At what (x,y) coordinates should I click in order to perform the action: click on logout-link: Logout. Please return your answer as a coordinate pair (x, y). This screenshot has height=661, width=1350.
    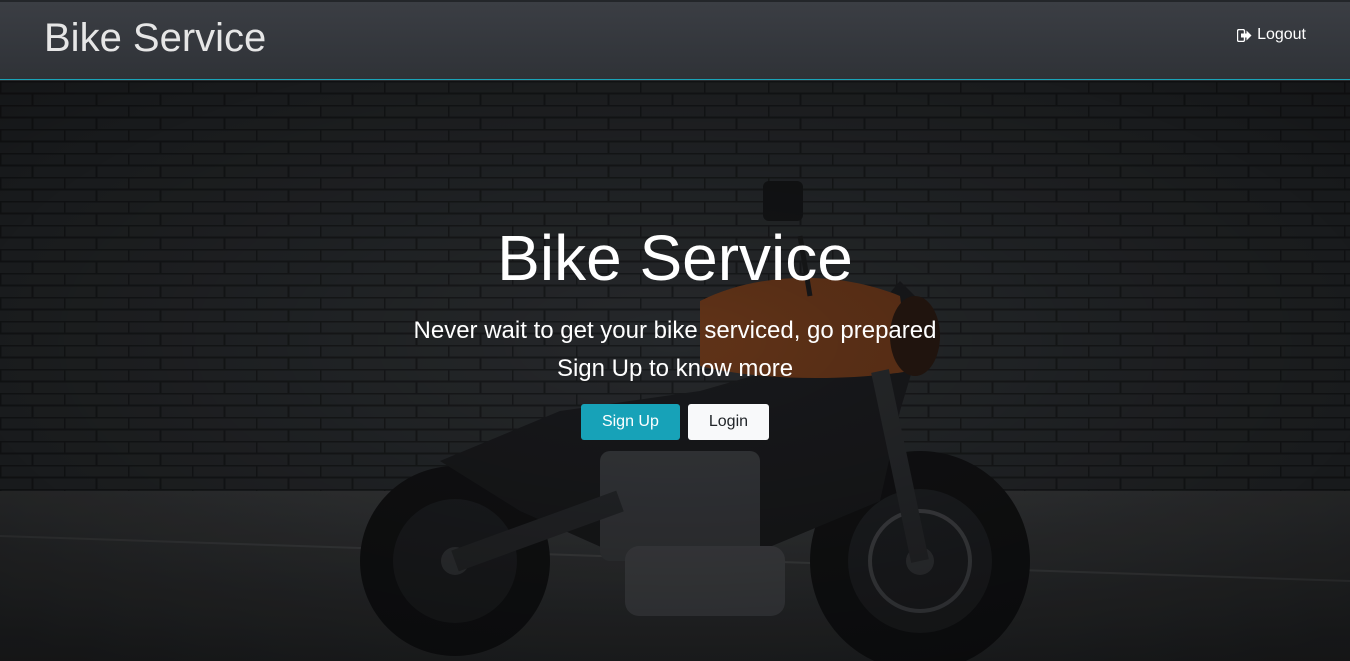
    Looking at the image, I should click on (1271, 35).